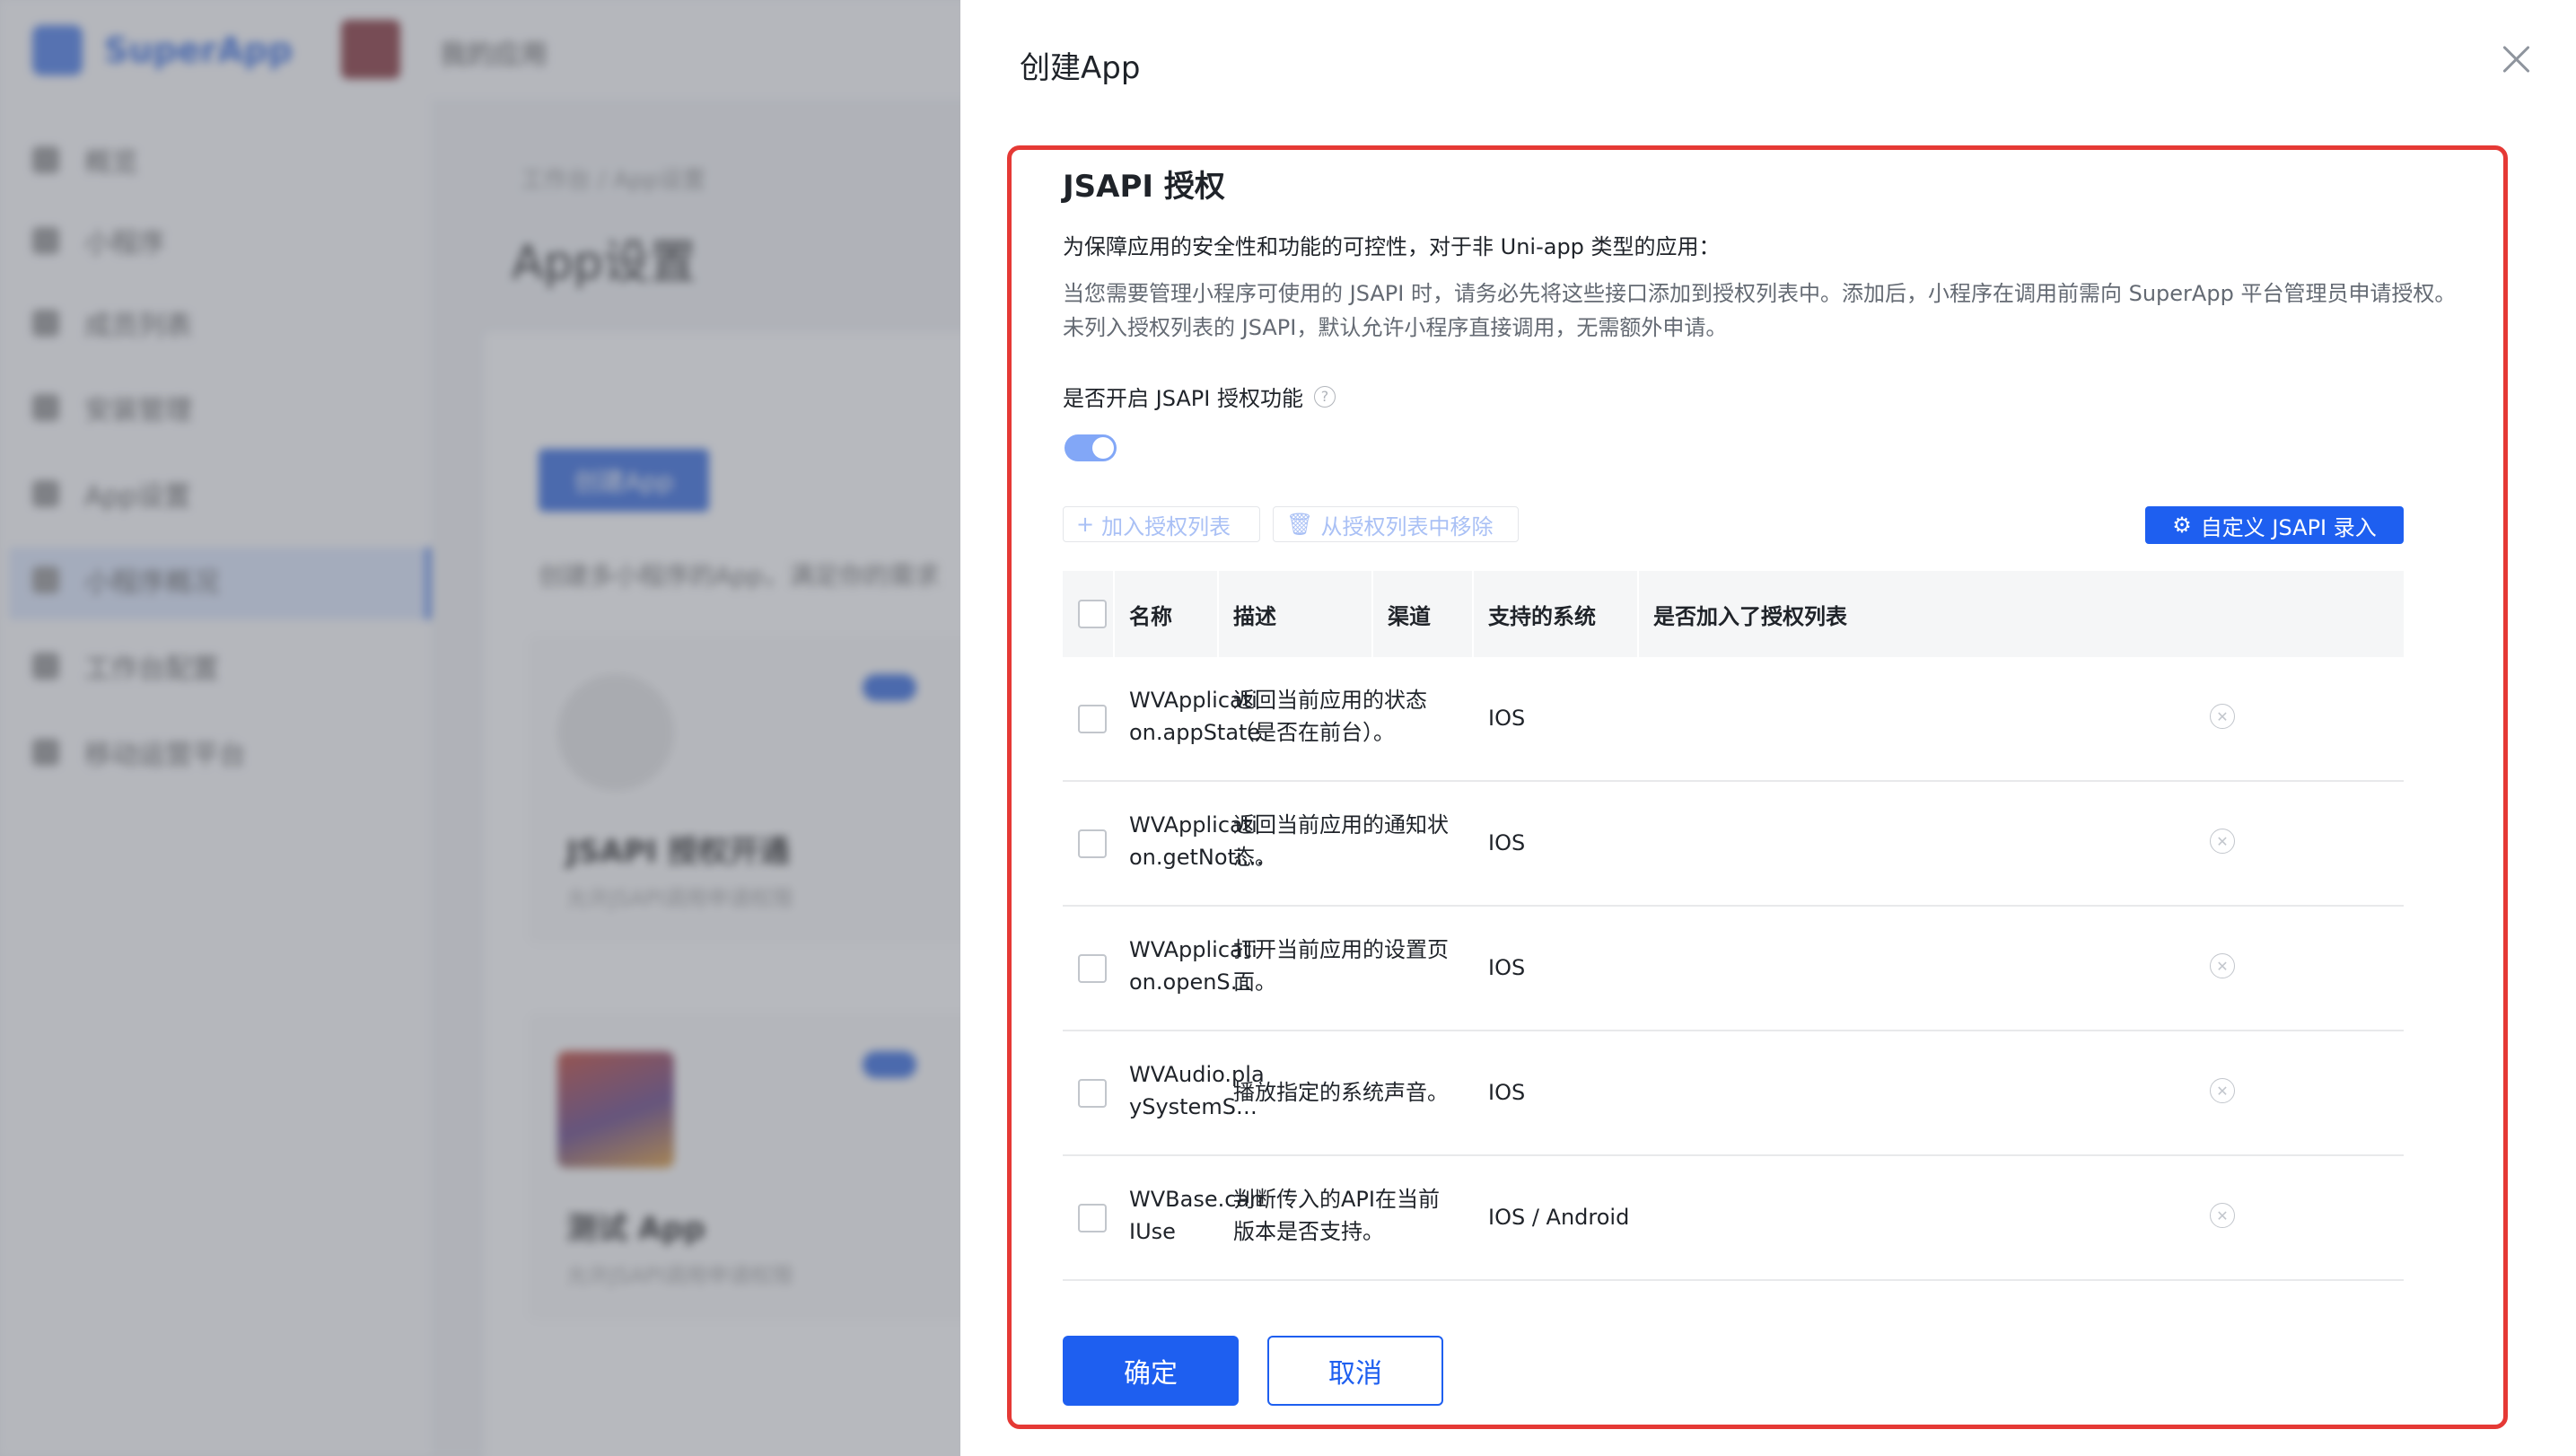  I want to click on header-system: 支持的系统, so click(1542, 616).